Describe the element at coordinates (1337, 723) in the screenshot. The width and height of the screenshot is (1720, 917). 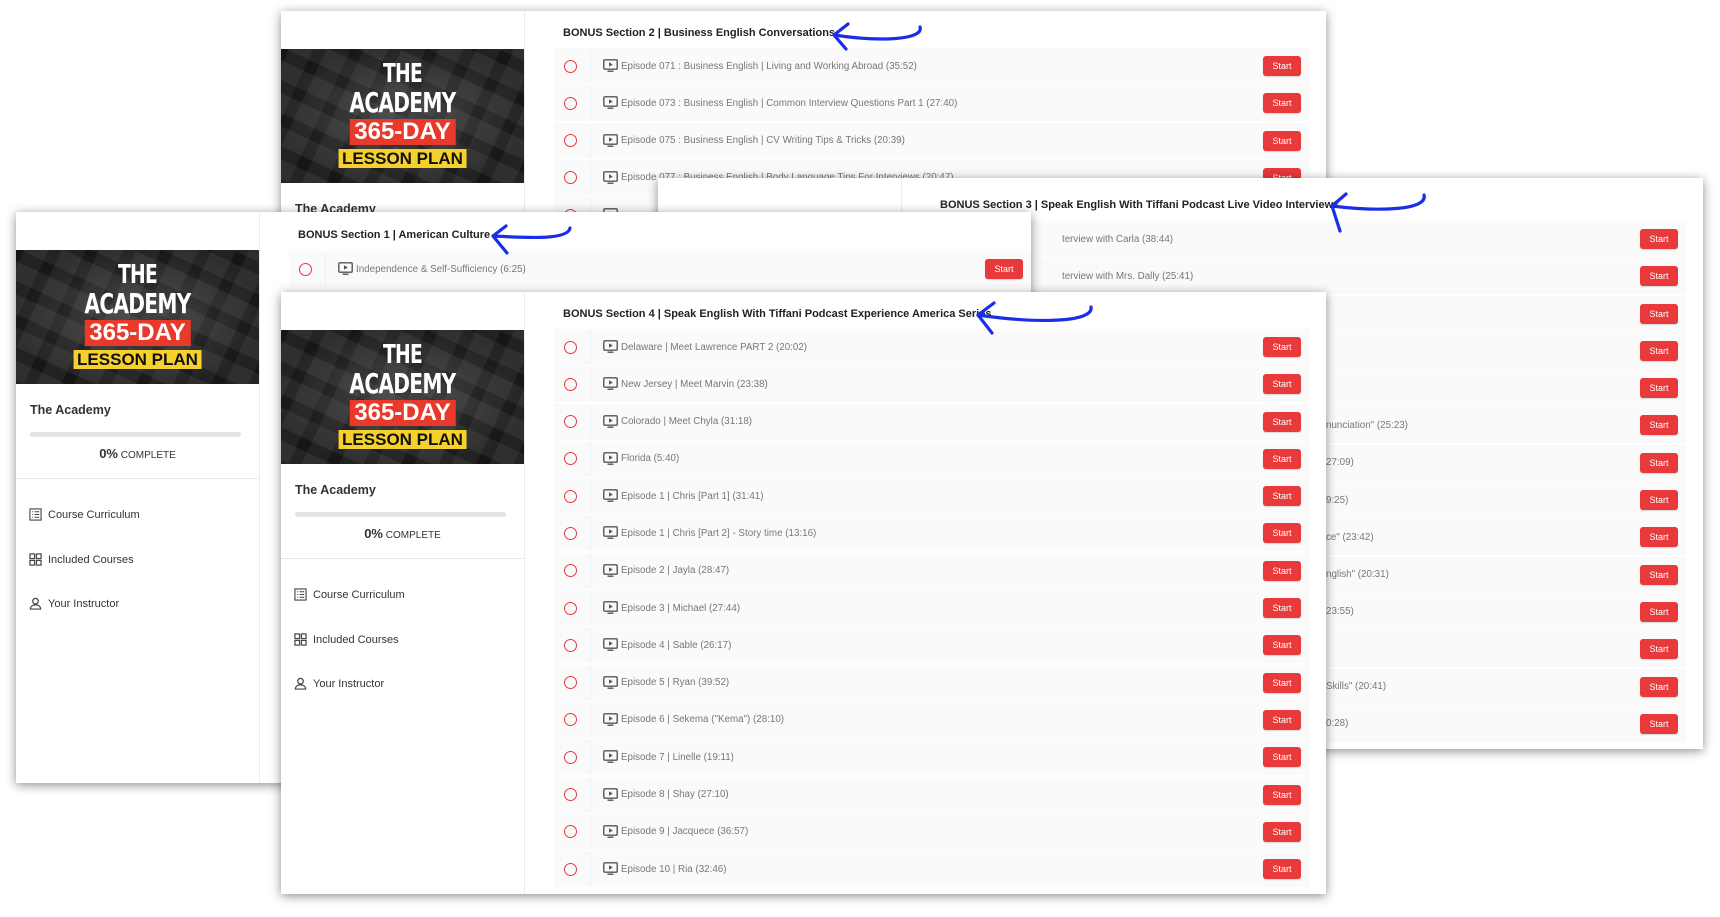
I see `lecture-title: 0:28)` at that location.